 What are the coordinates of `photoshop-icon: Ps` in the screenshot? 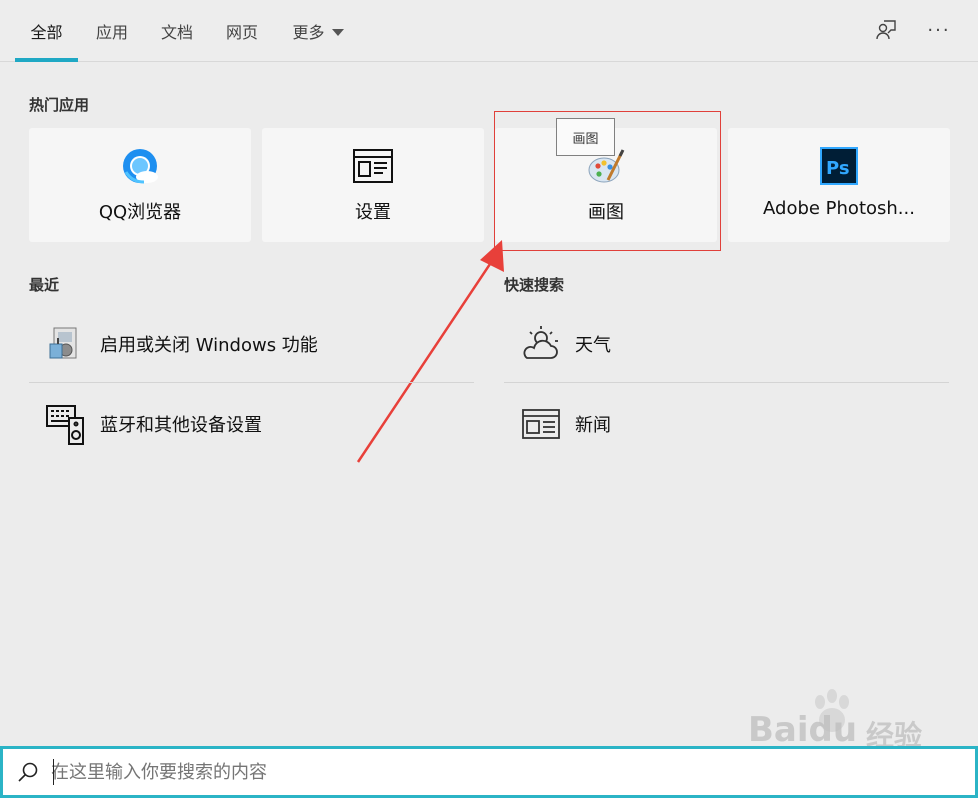 It's located at (839, 166).